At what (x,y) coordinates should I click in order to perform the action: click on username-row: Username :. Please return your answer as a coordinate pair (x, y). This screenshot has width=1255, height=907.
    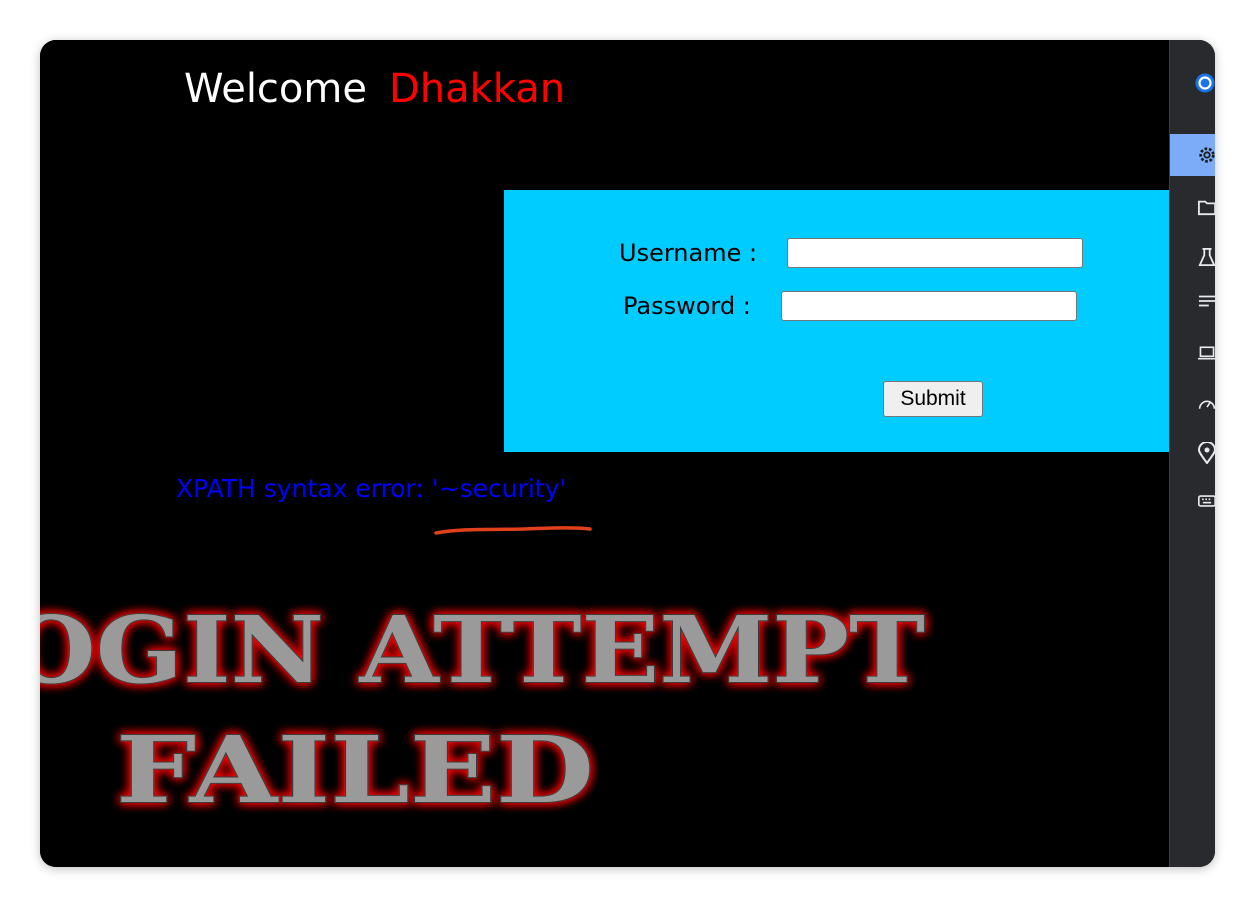
    Looking at the image, I should click on (851, 253).